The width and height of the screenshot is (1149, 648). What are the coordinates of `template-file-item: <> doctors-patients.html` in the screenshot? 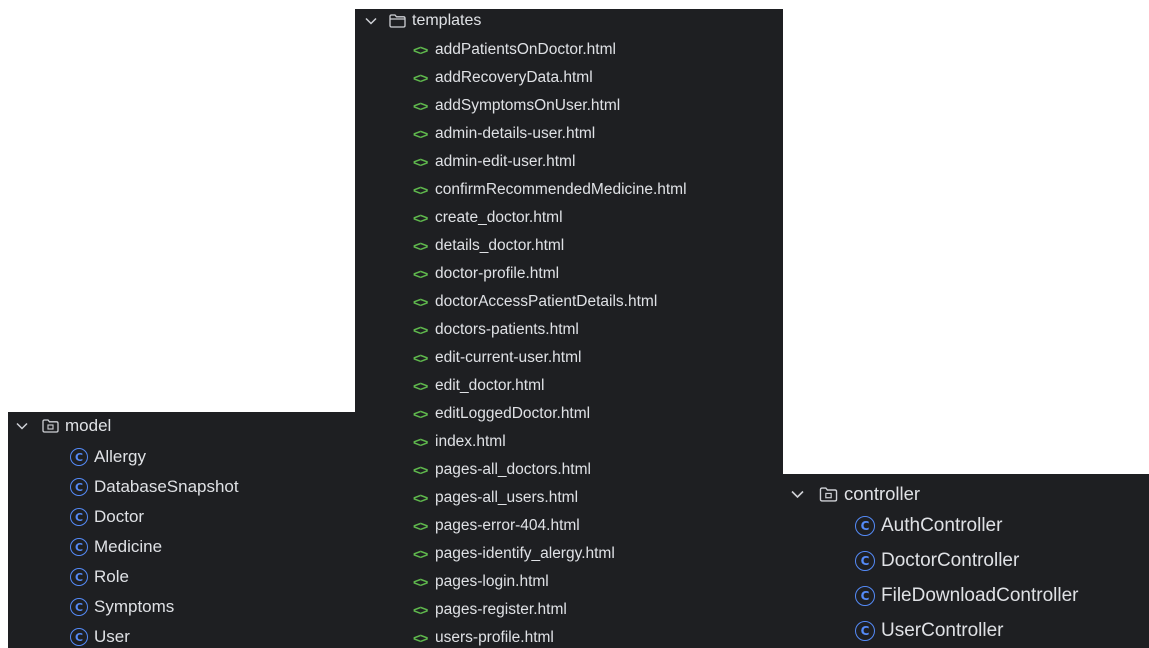 It's located at (496, 330).